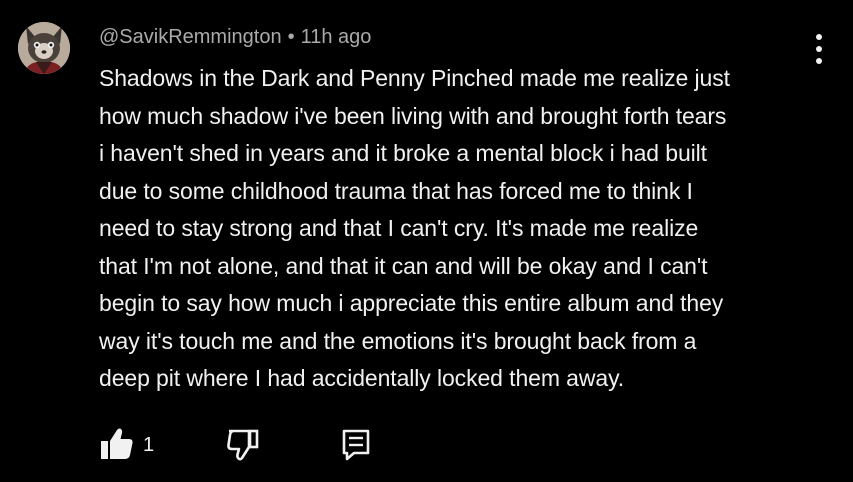  I want to click on dislike-button, so click(242, 444).